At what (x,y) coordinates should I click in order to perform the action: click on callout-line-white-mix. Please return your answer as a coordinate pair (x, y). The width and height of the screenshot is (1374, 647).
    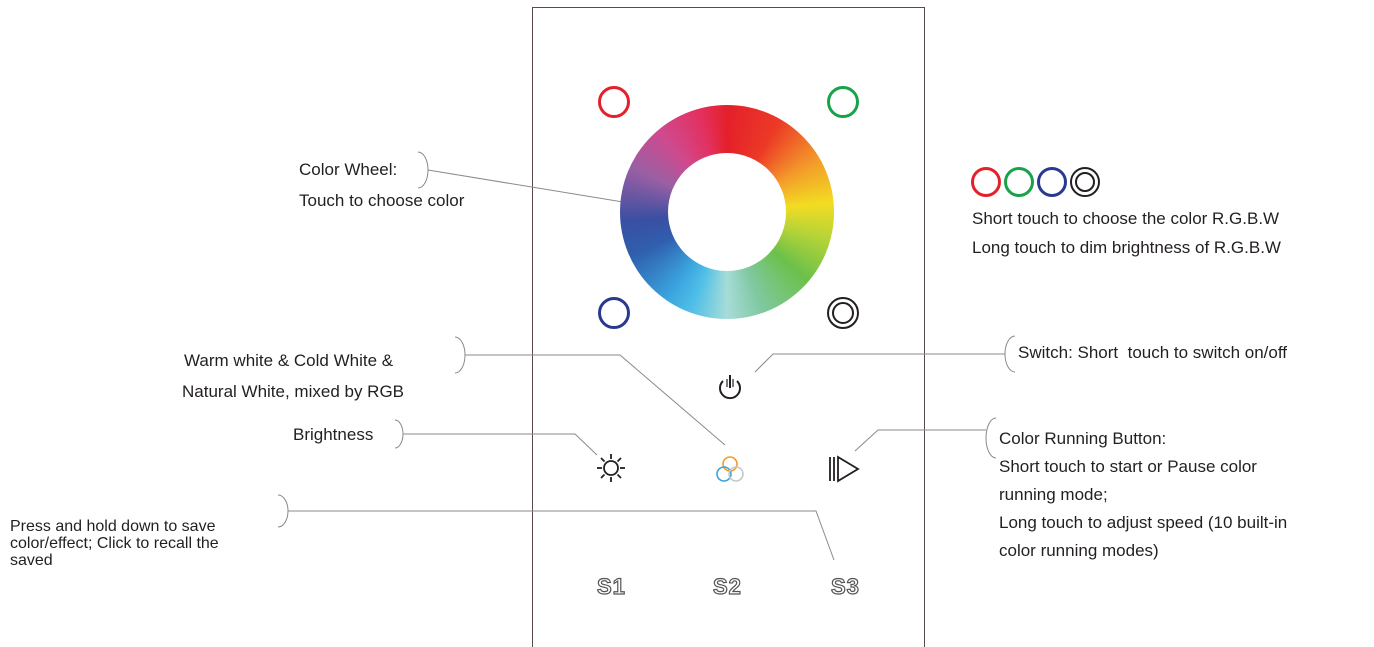
    Looking at the image, I should click on (595, 400).